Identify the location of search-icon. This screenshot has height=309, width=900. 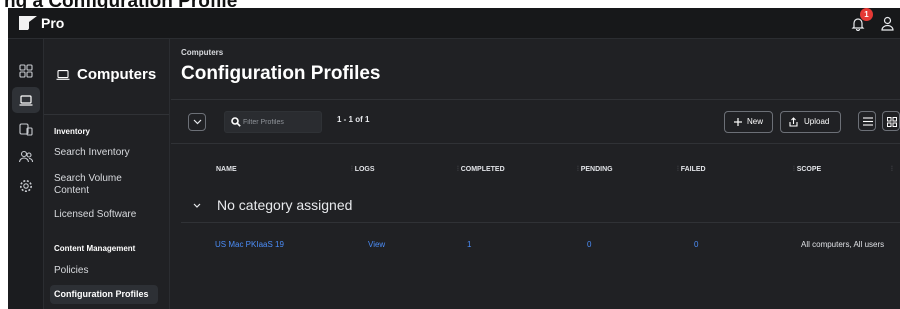
(236, 122).